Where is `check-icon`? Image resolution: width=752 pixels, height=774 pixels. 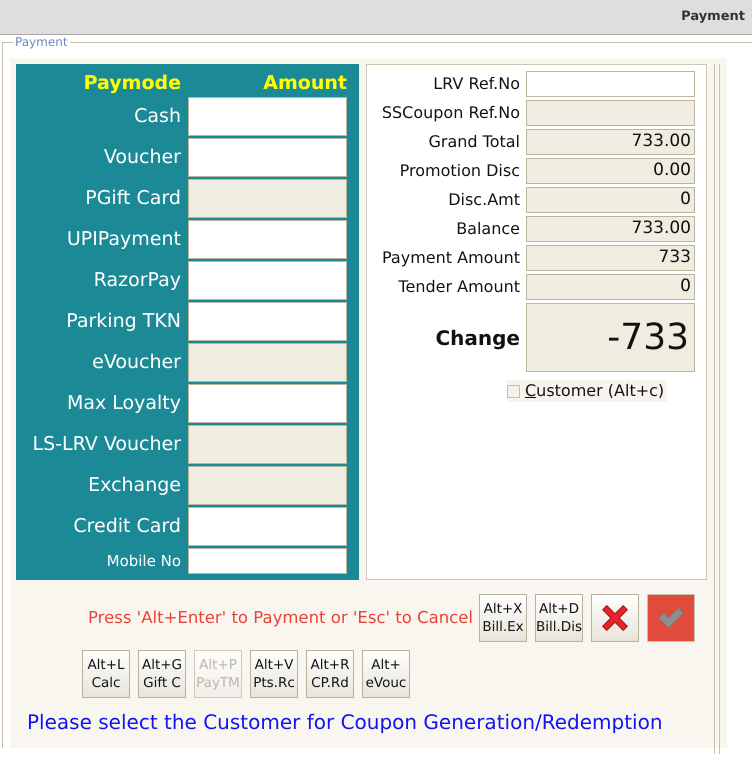
check-icon is located at coordinates (671, 618).